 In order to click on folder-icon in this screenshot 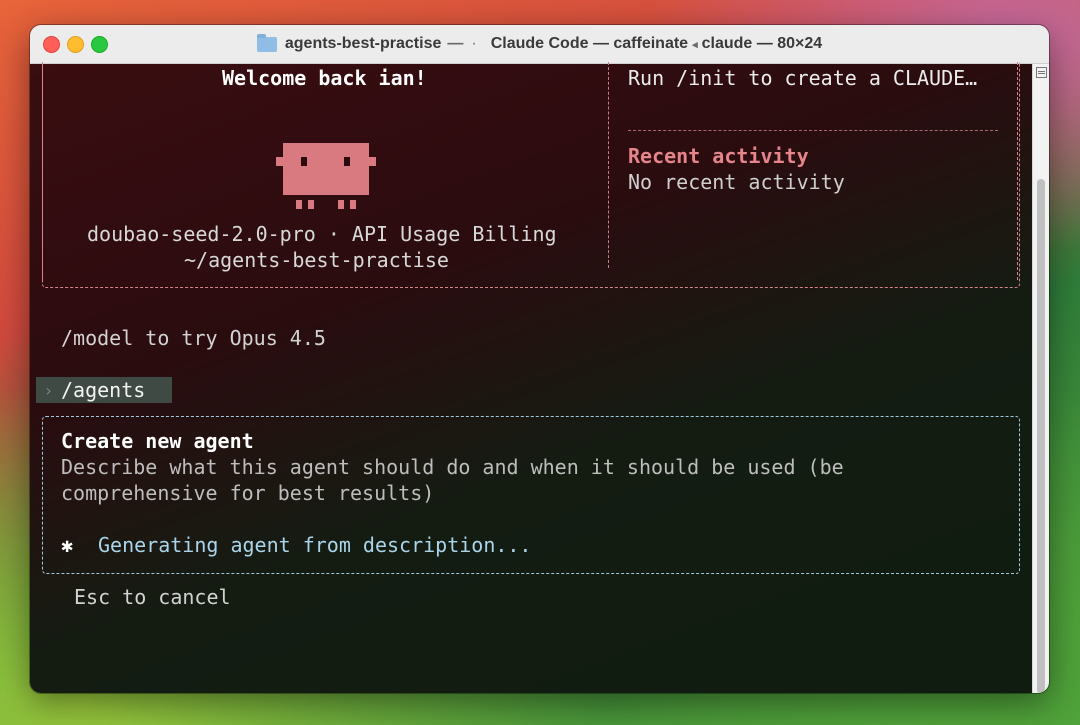, I will do `click(266, 42)`.